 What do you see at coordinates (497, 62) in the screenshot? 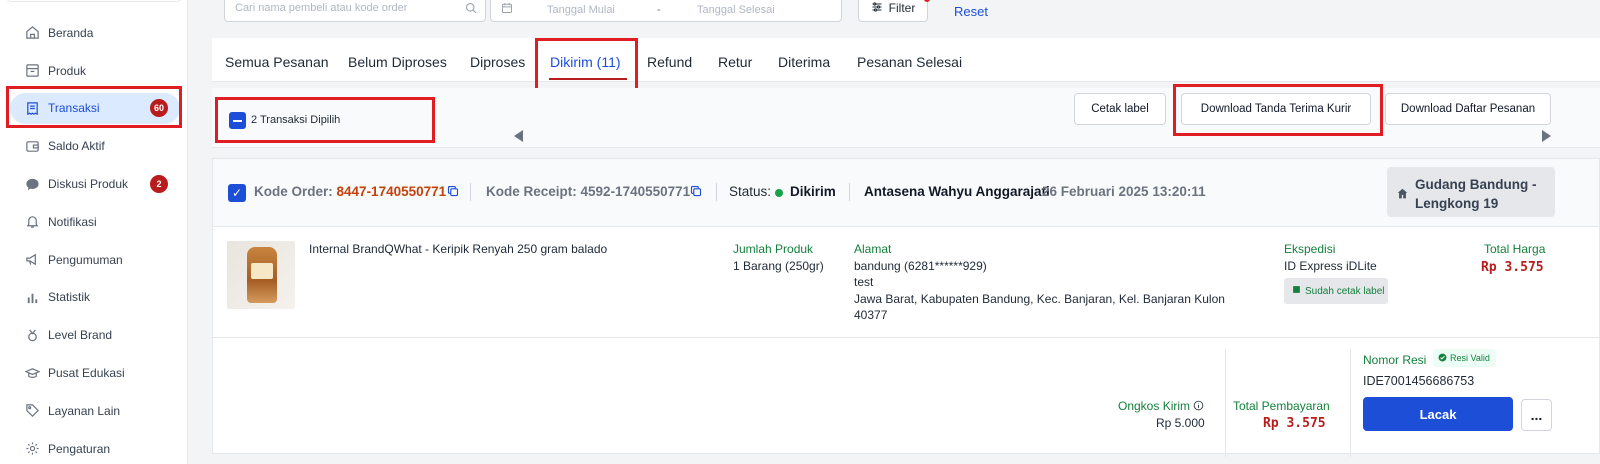
I see `tab-diproses: Diproses` at bounding box center [497, 62].